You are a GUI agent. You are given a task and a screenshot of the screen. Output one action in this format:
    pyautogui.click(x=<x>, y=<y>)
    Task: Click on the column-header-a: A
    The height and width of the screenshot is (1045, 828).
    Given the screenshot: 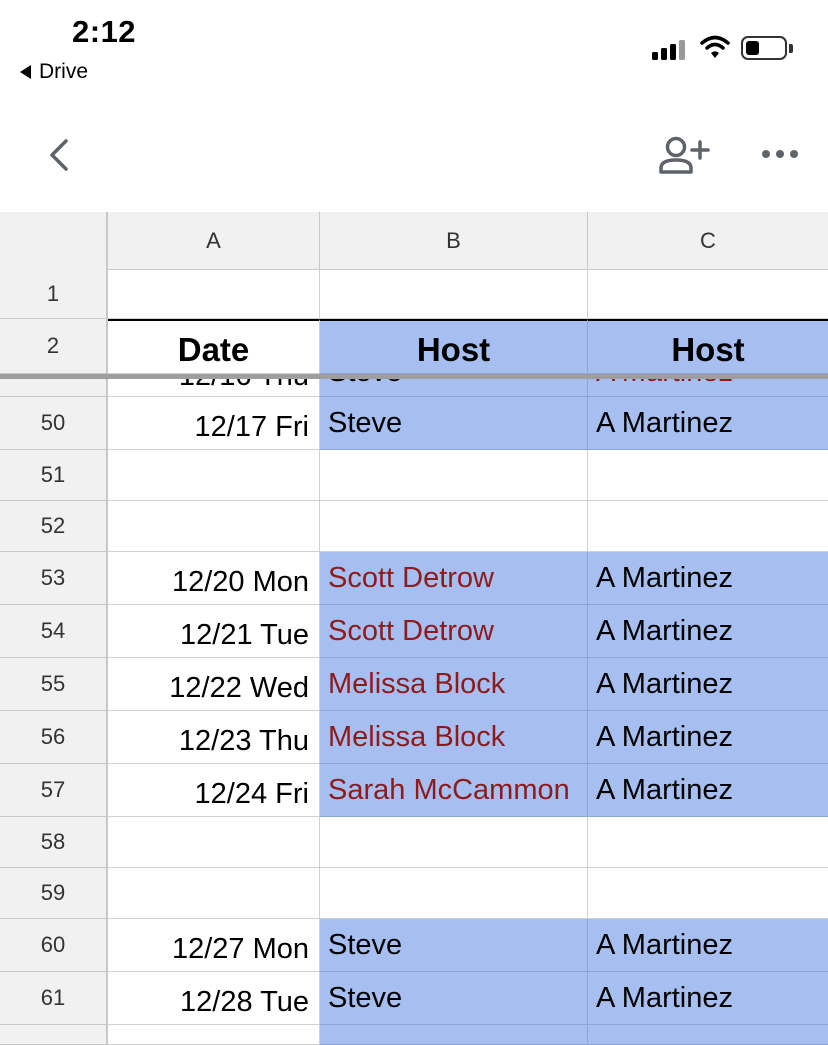 What is the action you would take?
    pyautogui.click(x=214, y=240)
    